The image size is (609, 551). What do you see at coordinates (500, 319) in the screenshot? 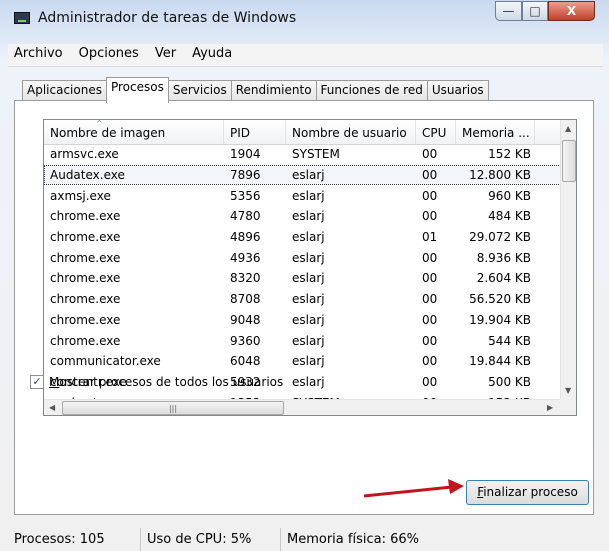
I see `memory-cell: 19.904 KB` at bounding box center [500, 319].